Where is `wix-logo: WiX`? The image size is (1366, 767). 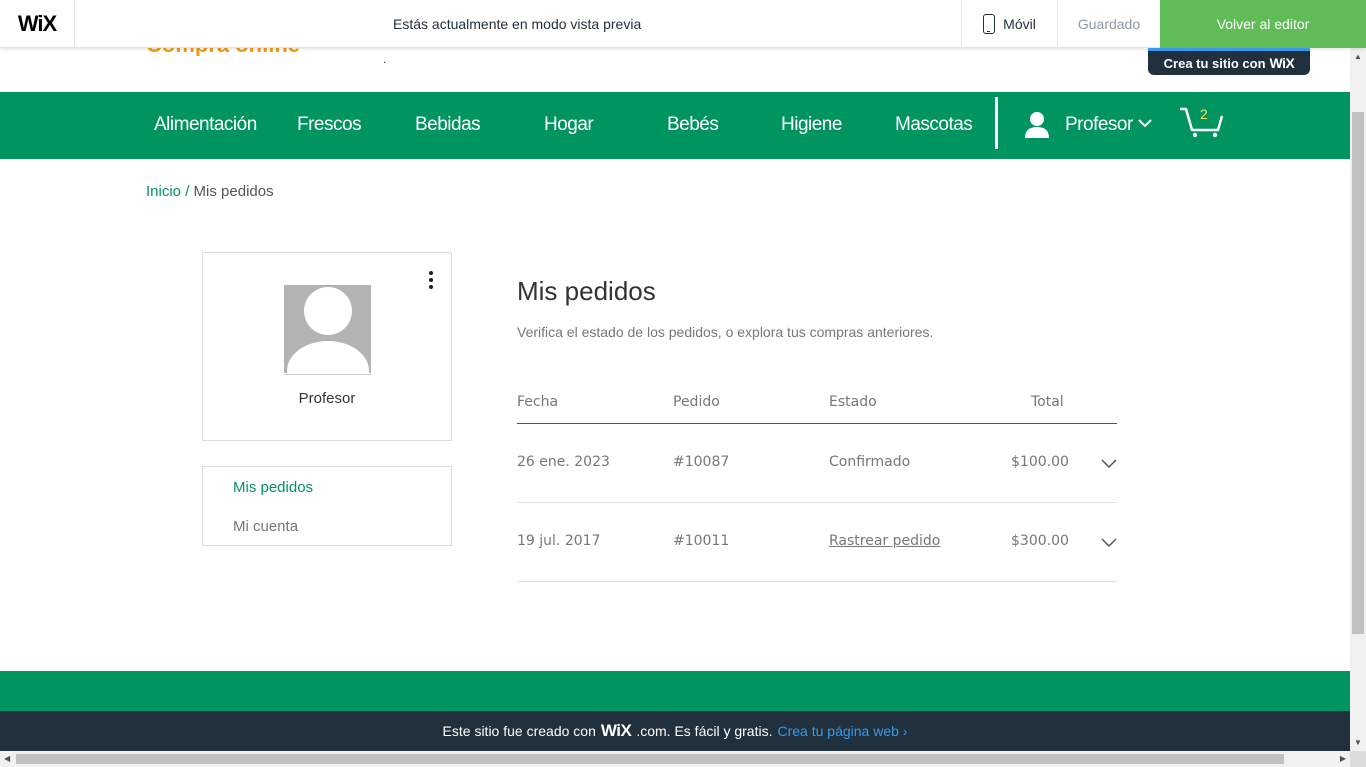 wix-logo: WiX is located at coordinates (37, 24).